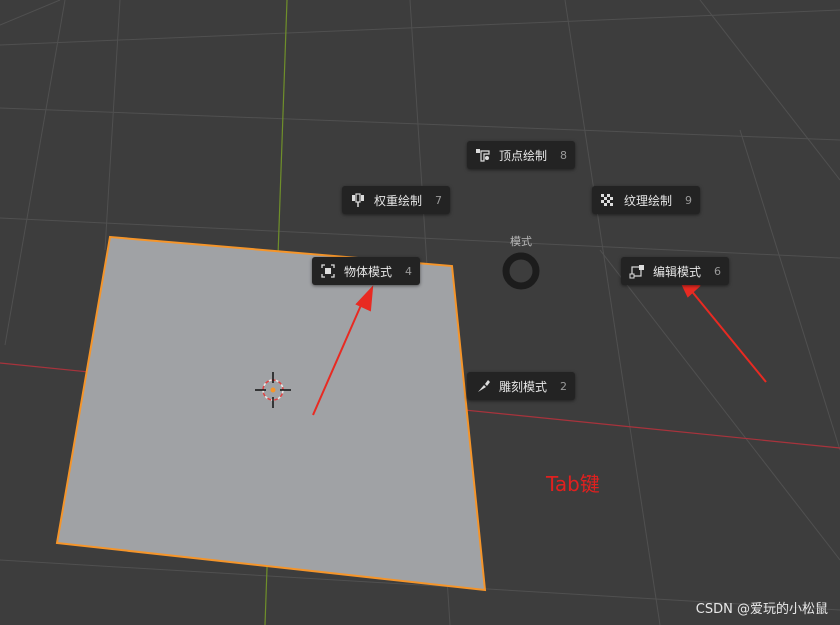 The height and width of the screenshot is (625, 840). I want to click on shortcut-key: 2, so click(563, 386).